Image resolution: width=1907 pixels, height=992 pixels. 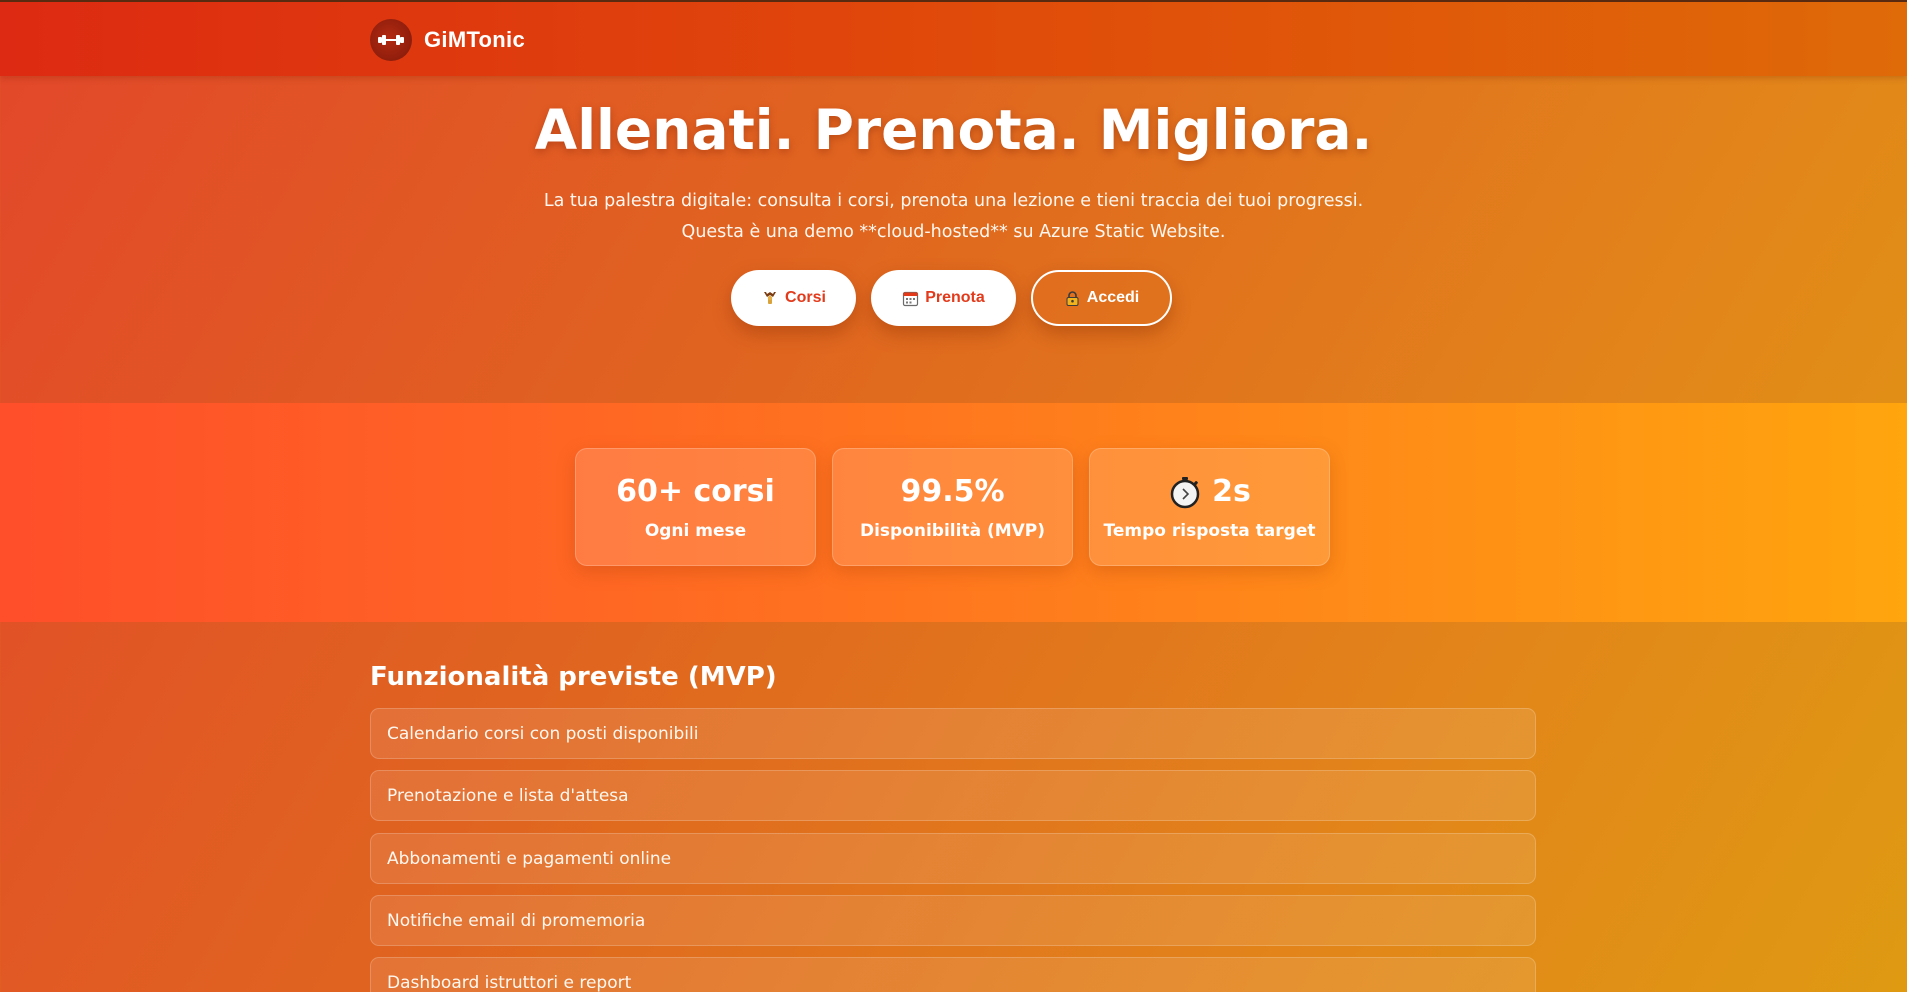 I want to click on stat-value: 99.5%, so click(x=952, y=491).